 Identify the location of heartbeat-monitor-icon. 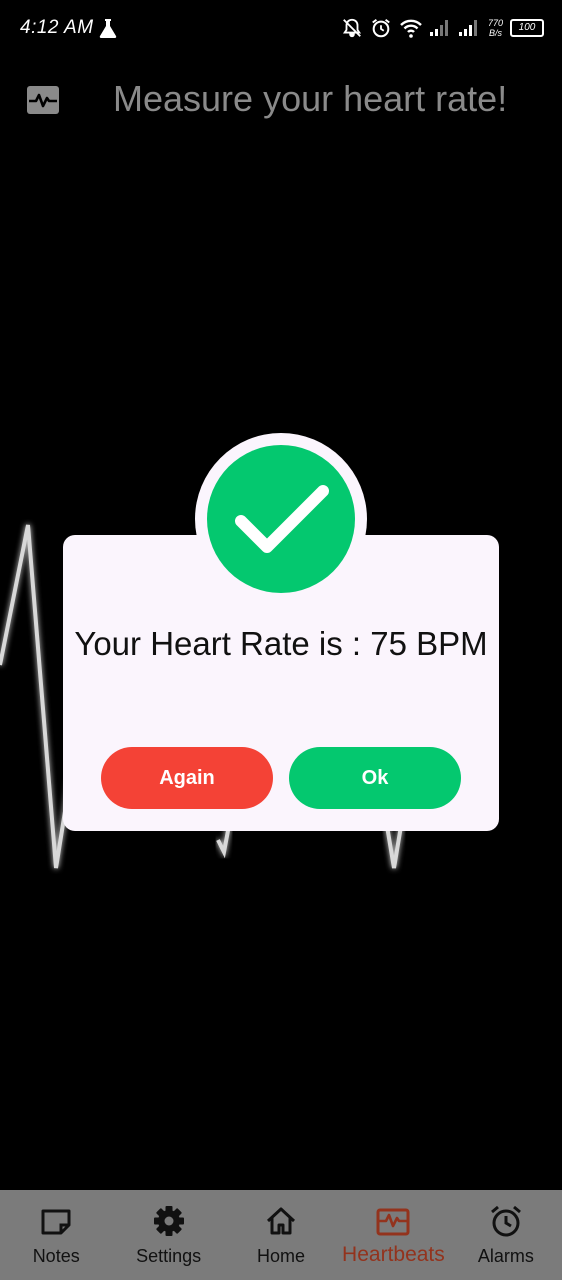
(43, 100).